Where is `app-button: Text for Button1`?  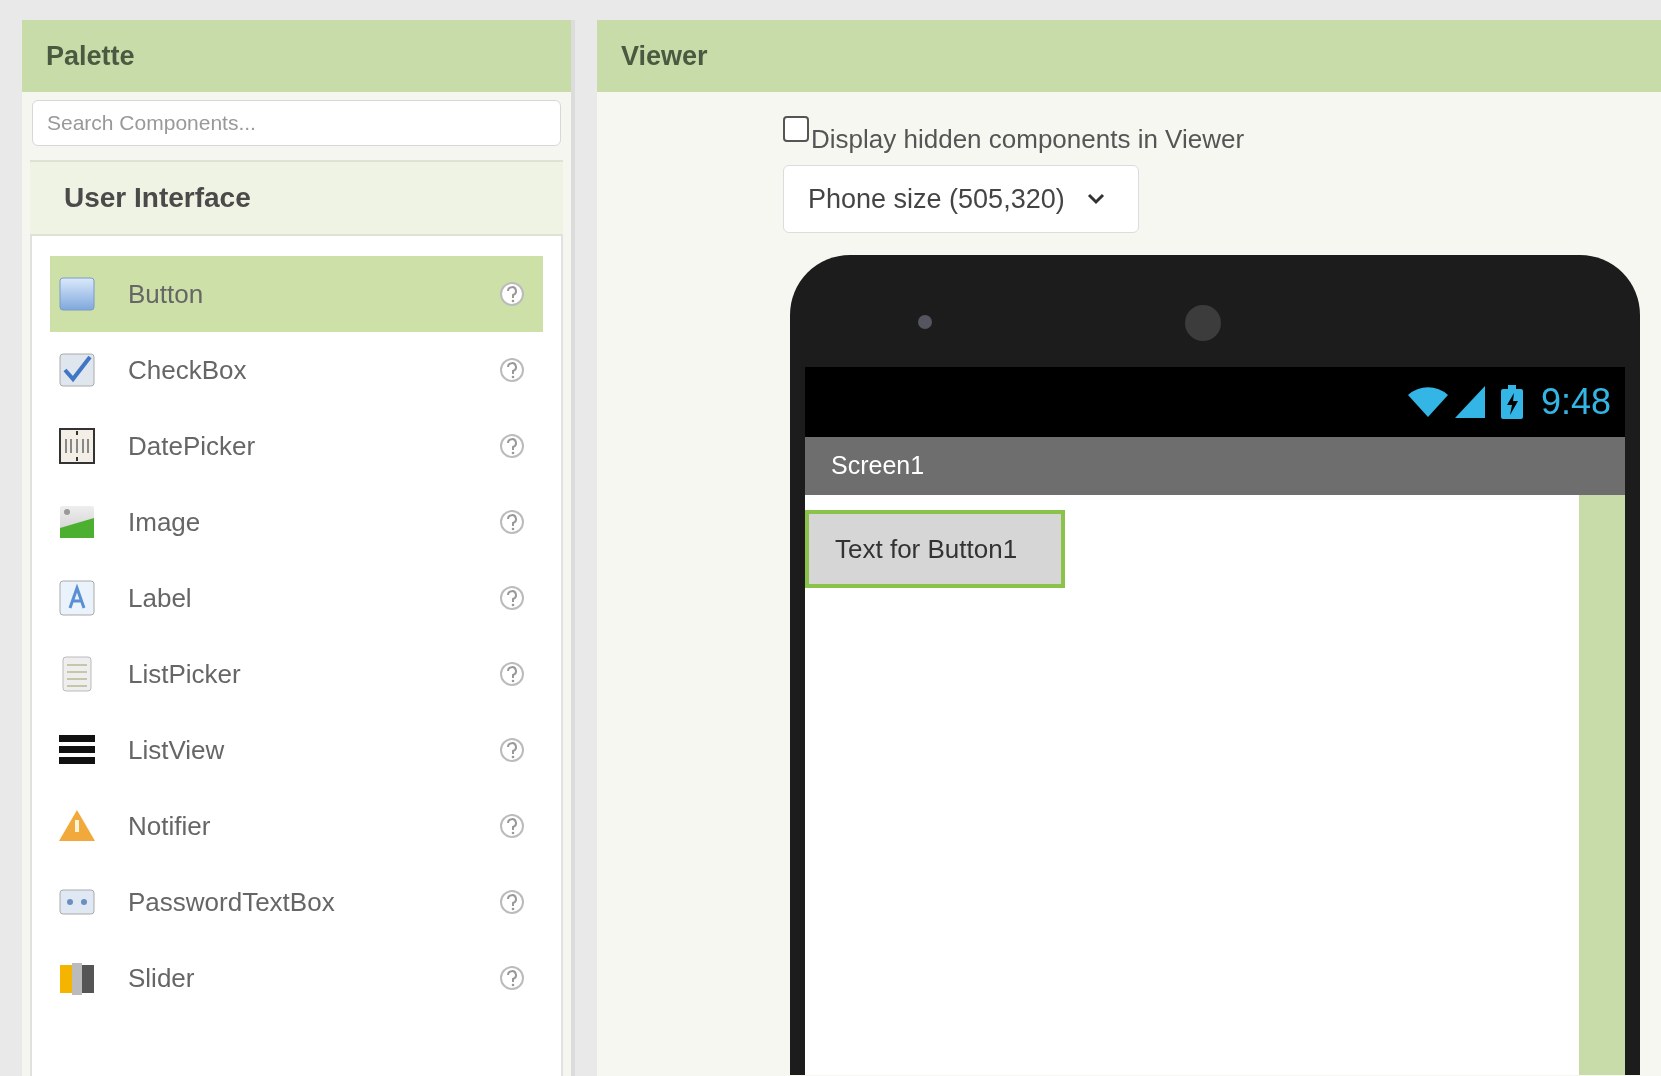
app-button: Text for Button1 is located at coordinates (935, 549).